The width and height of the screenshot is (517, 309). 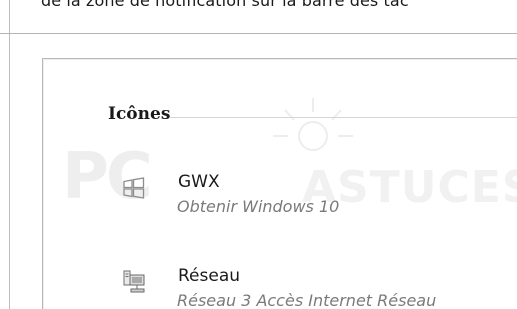 What do you see at coordinates (307, 300) in the screenshot?
I see `item-subtitle: Réseau 3 Accès Internet Réseau` at bounding box center [307, 300].